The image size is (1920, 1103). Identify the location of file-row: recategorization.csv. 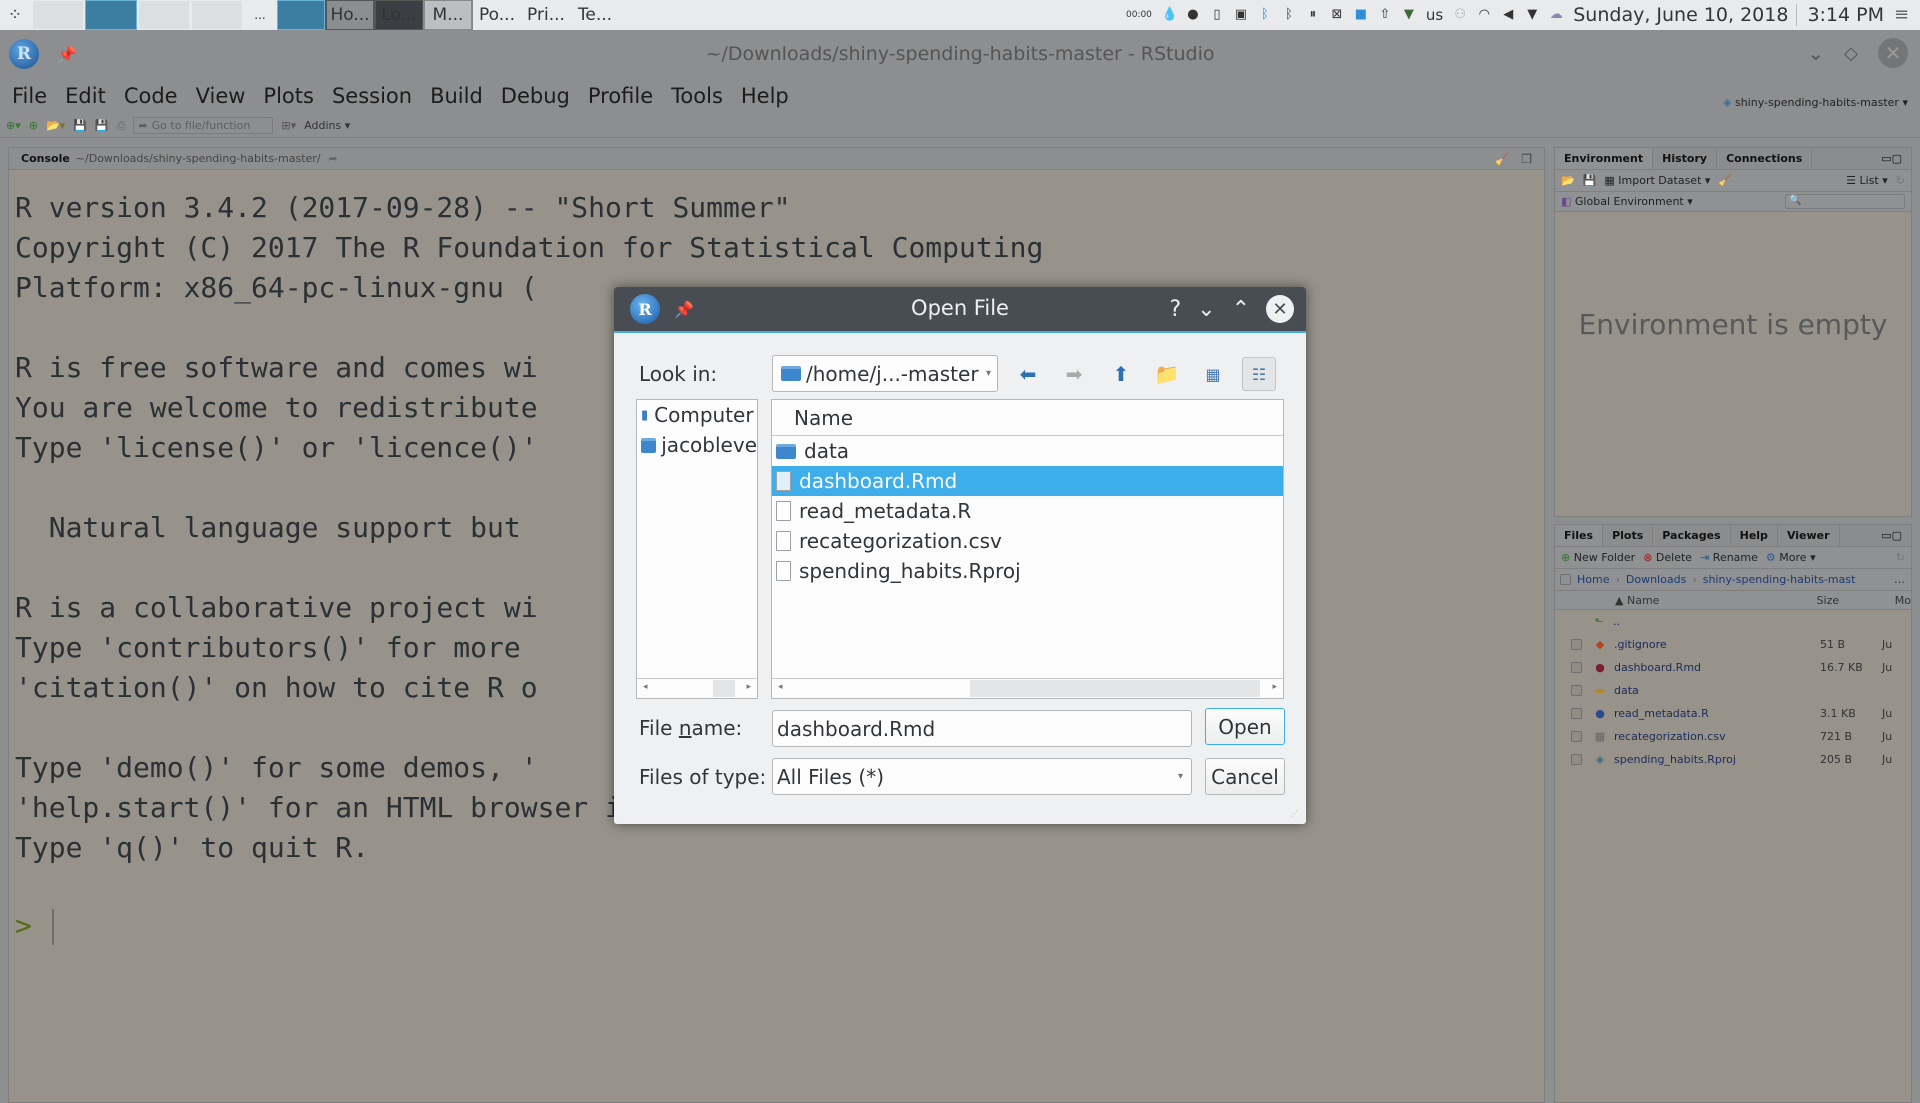
(1027, 541).